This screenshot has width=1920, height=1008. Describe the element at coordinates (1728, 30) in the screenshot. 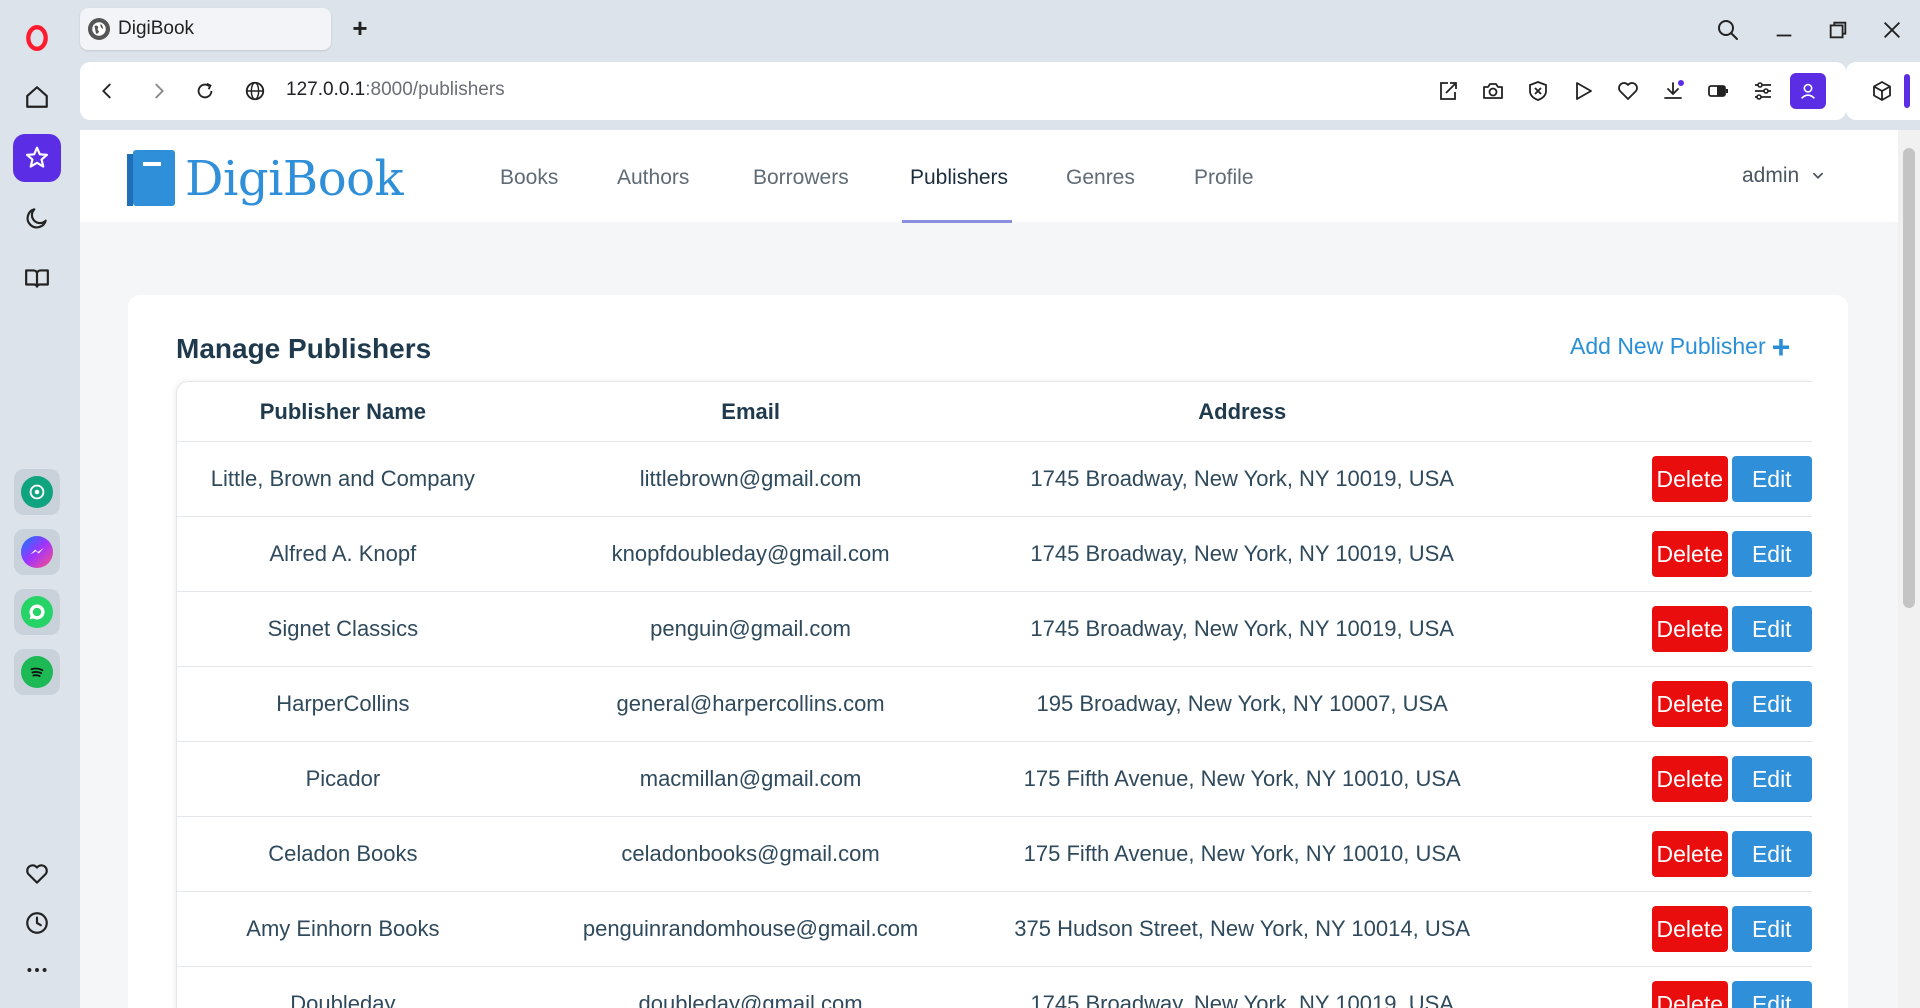

I see `search-tabs-icon` at that location.